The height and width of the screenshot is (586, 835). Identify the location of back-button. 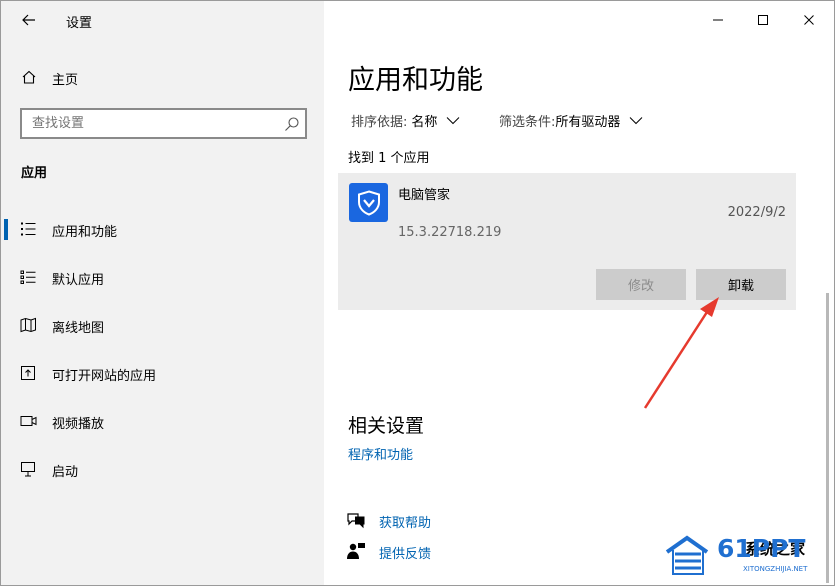
(29, 20).